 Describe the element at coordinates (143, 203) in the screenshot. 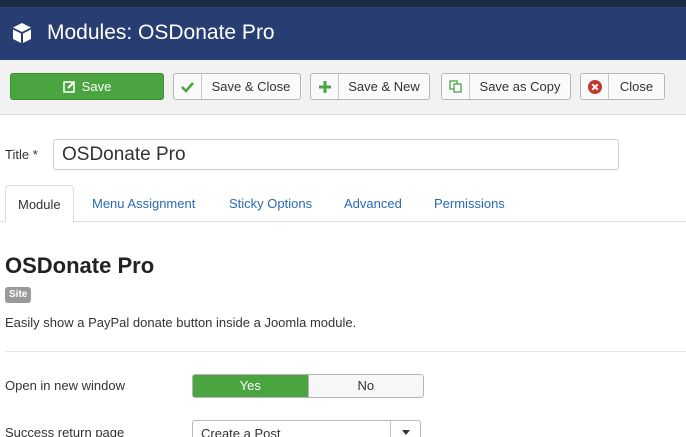

I see `tab-menu-assignment: Menu Assignment` at that location.